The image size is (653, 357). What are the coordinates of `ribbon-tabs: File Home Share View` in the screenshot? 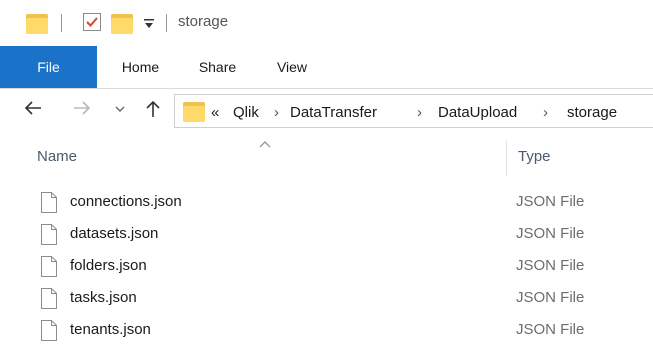 It's located at (326, 67).